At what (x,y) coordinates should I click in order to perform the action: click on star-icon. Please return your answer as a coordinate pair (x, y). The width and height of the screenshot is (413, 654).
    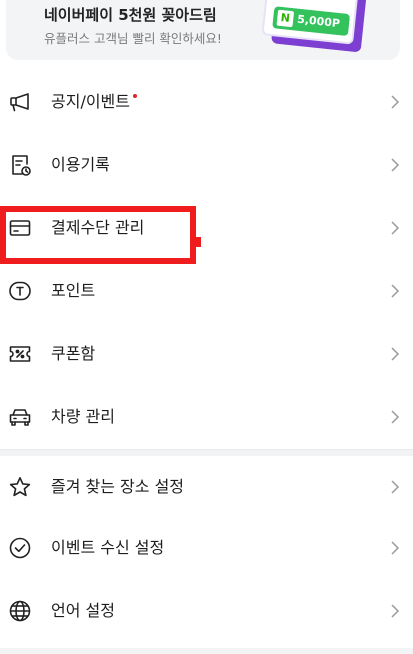
    Looking at the image, I should click on (20, 487).